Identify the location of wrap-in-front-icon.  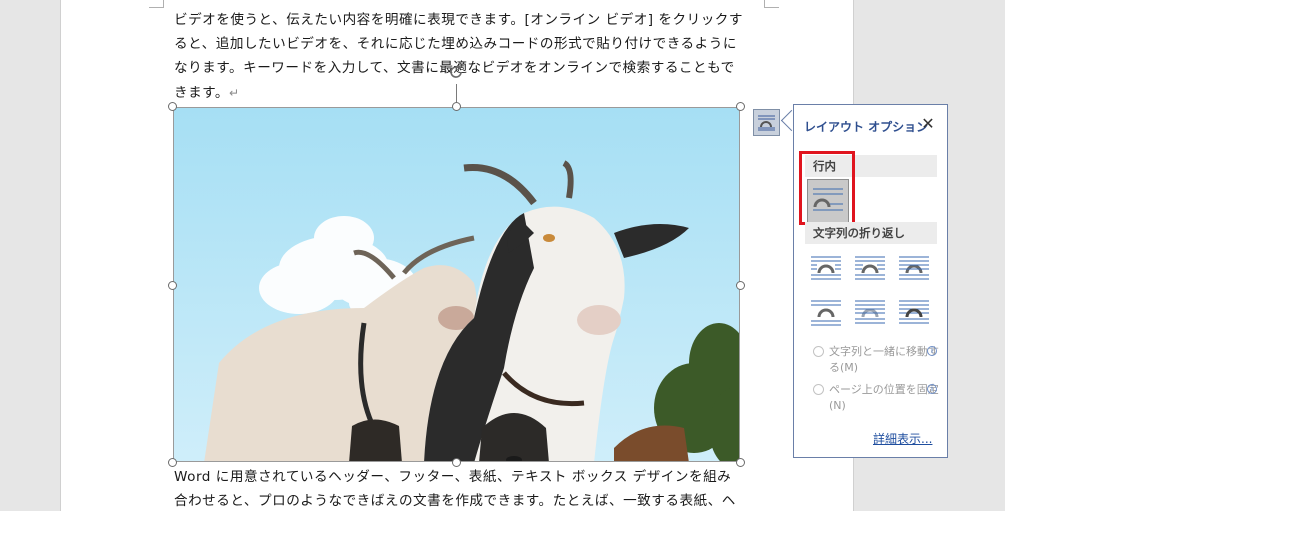
(914, 312).